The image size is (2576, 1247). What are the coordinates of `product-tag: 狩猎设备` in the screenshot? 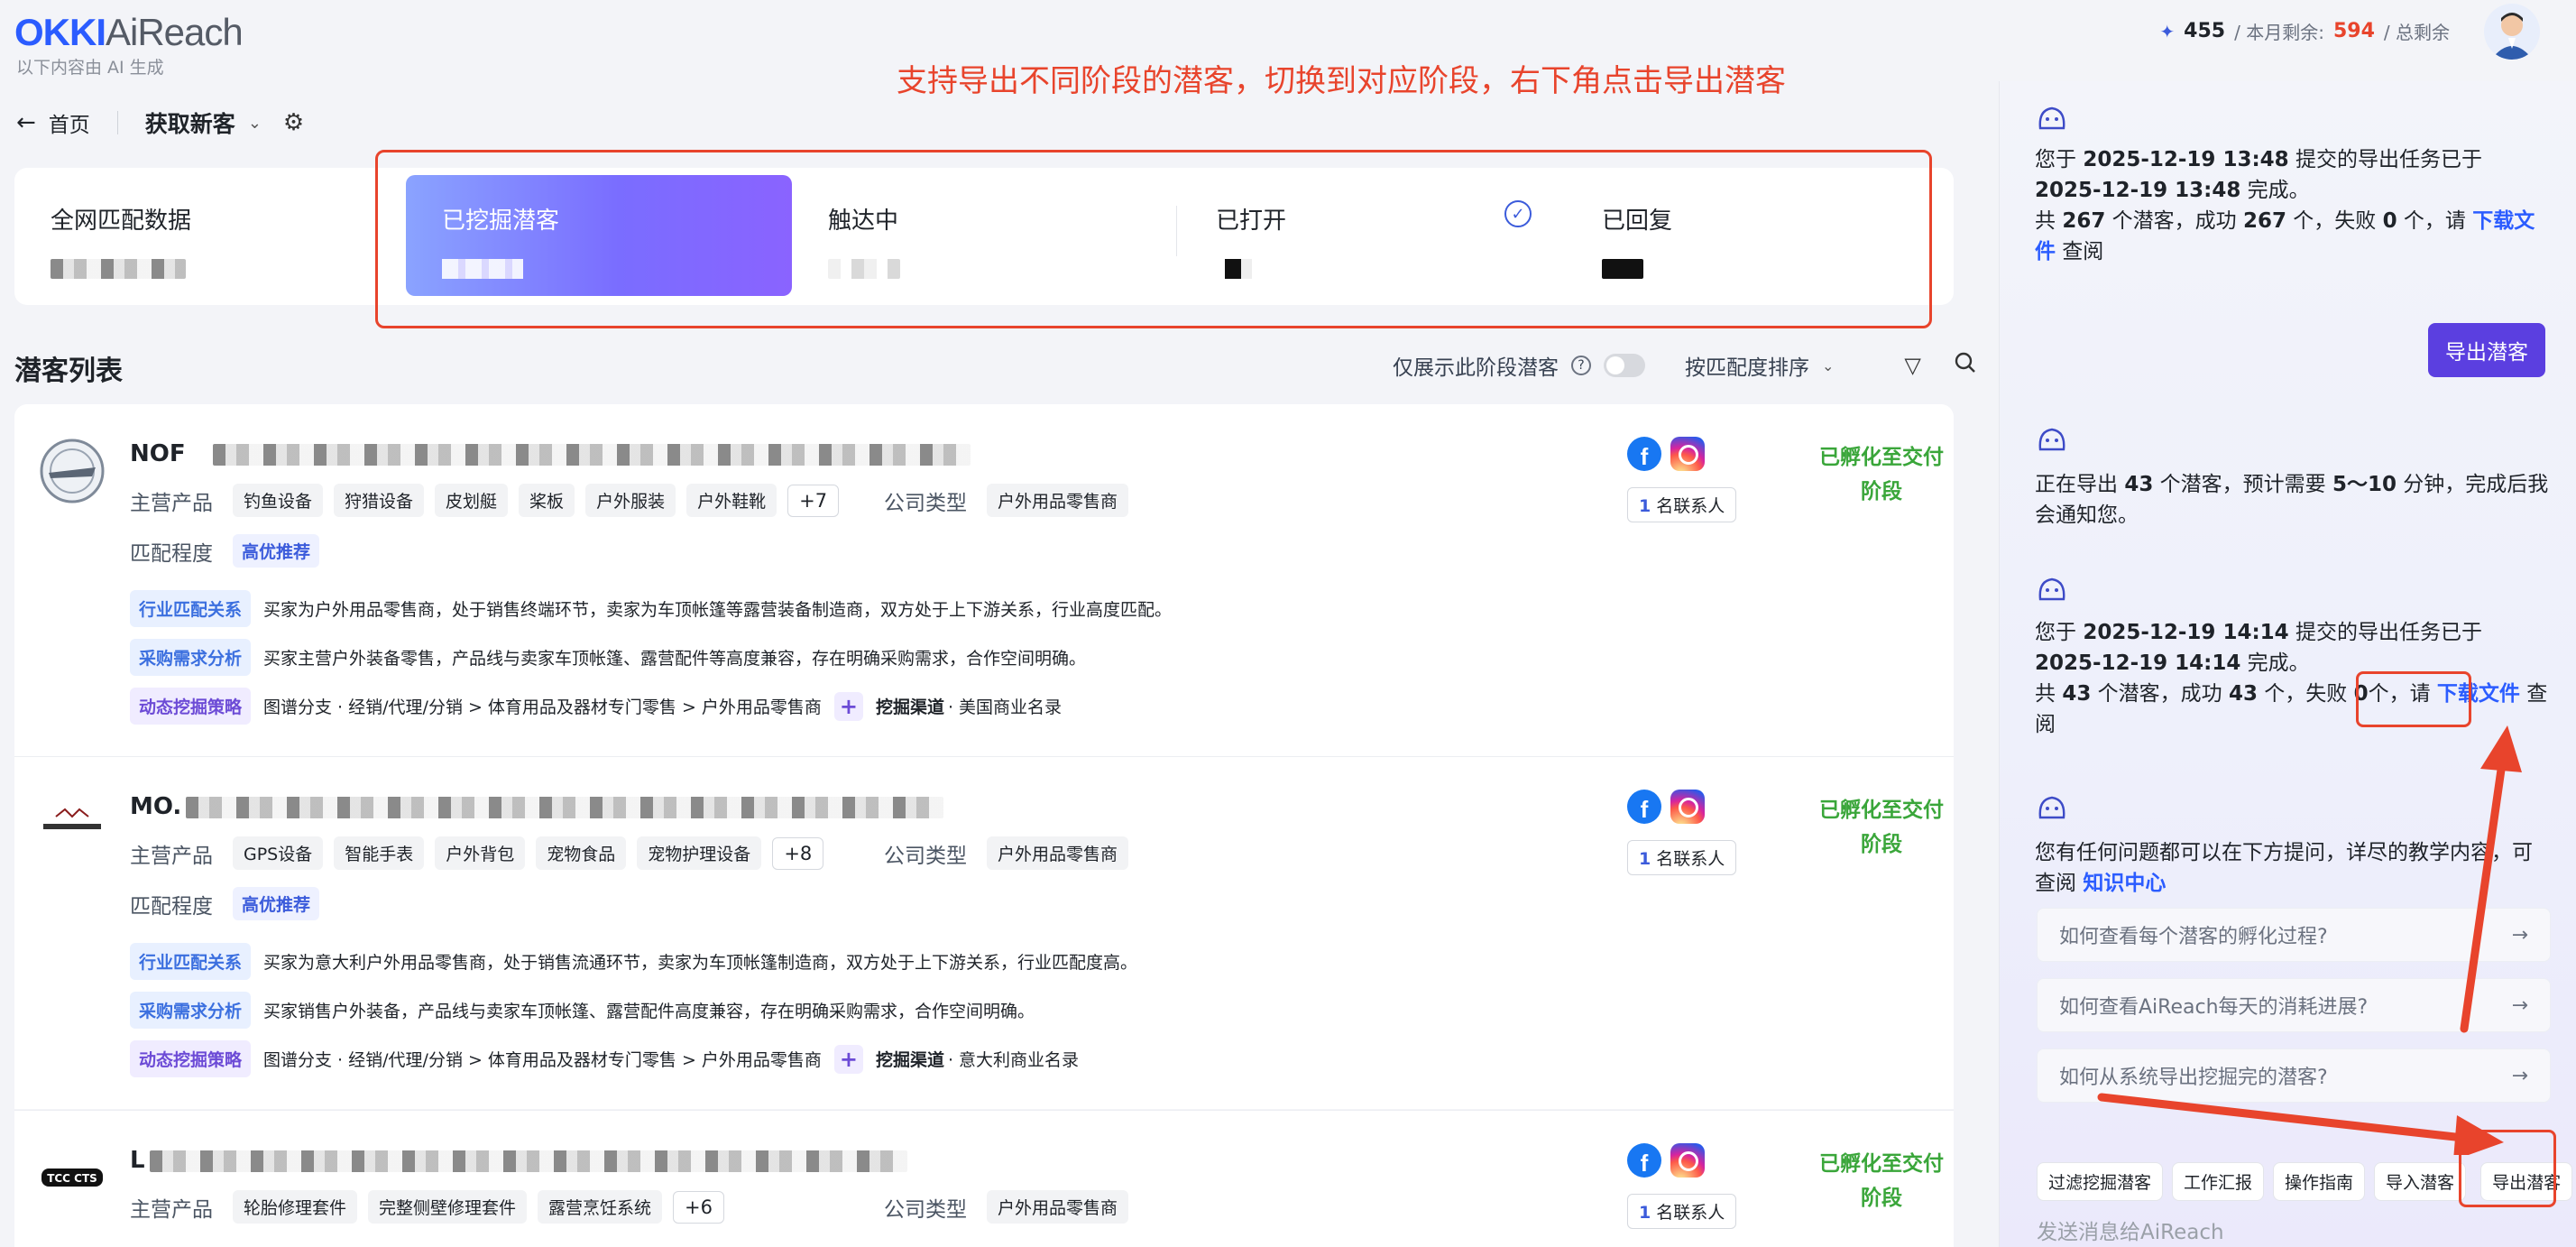 It's located at (379, 500).